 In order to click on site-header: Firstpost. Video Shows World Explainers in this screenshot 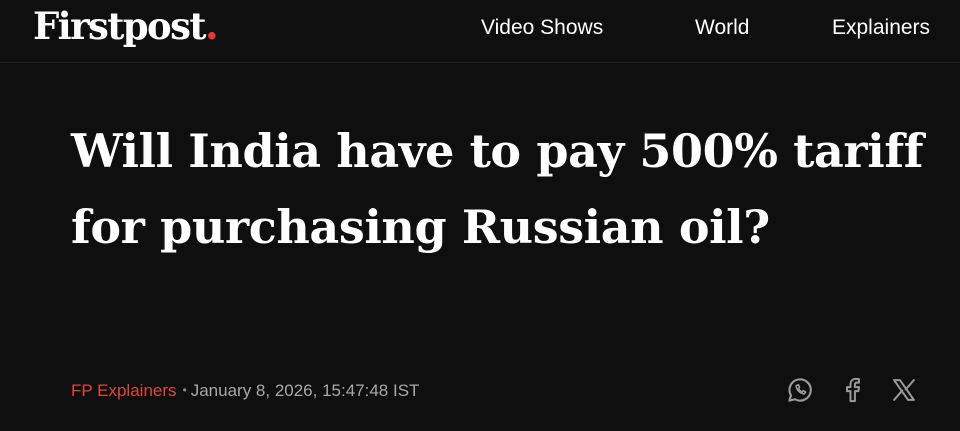, I will do `click(480, 31)`.